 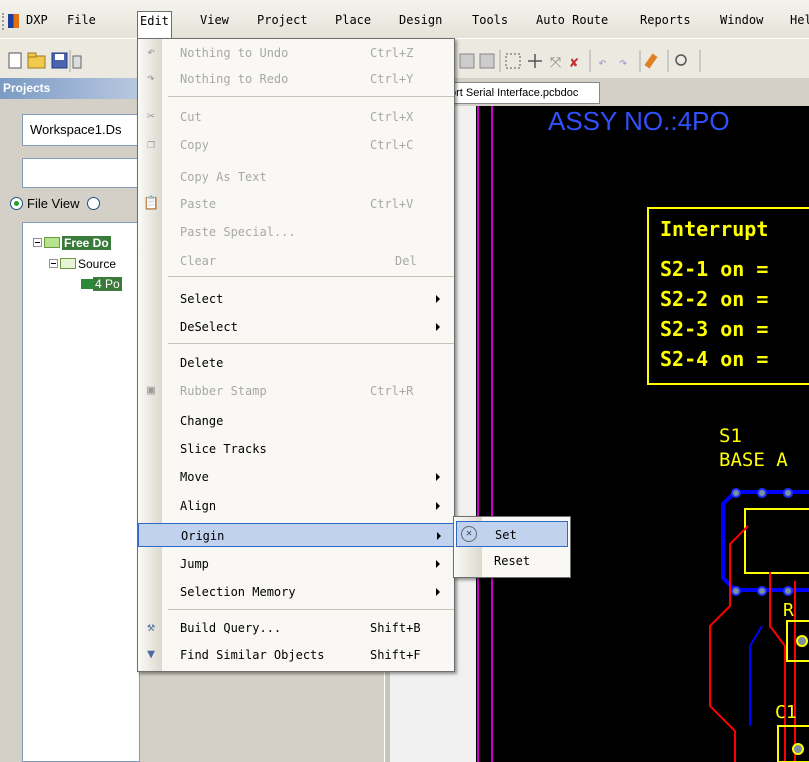 What do you see at coordinates (296, 204) in the screenshot?
I see `menu-item-paste: 📋 Paste Ctrl+V` at bounding box center [296, 204].